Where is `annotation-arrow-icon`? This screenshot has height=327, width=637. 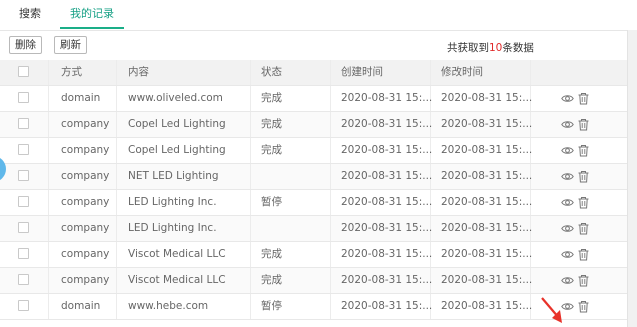 annotation-arrow-icon is located at coordinates (551, 310).